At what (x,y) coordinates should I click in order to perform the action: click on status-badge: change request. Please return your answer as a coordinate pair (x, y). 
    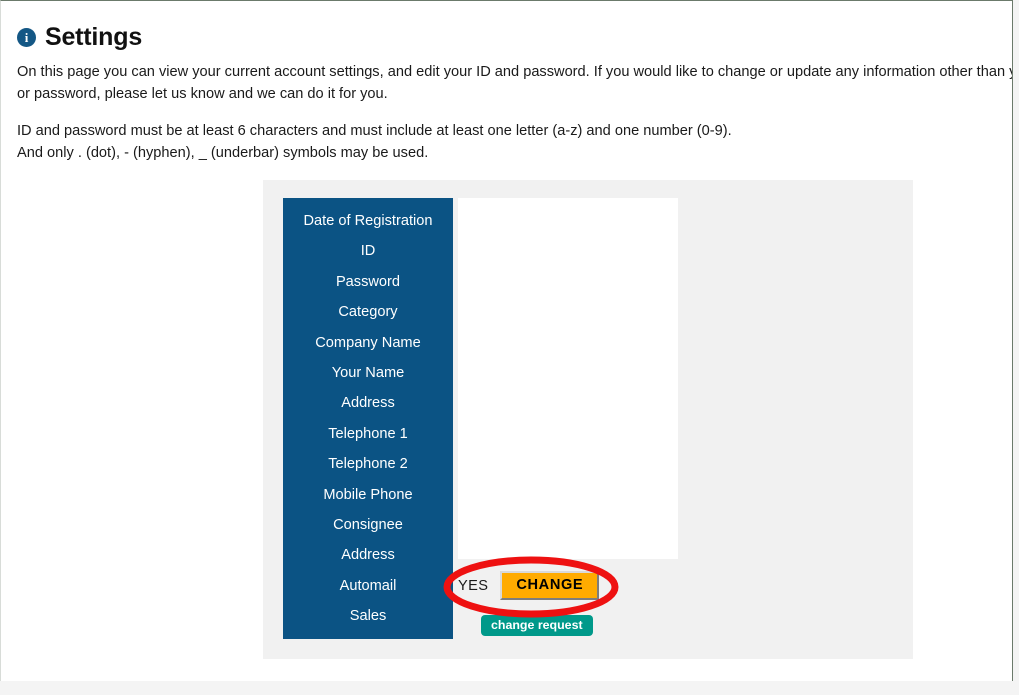
    Looking at the image, I should click on (537, 626).